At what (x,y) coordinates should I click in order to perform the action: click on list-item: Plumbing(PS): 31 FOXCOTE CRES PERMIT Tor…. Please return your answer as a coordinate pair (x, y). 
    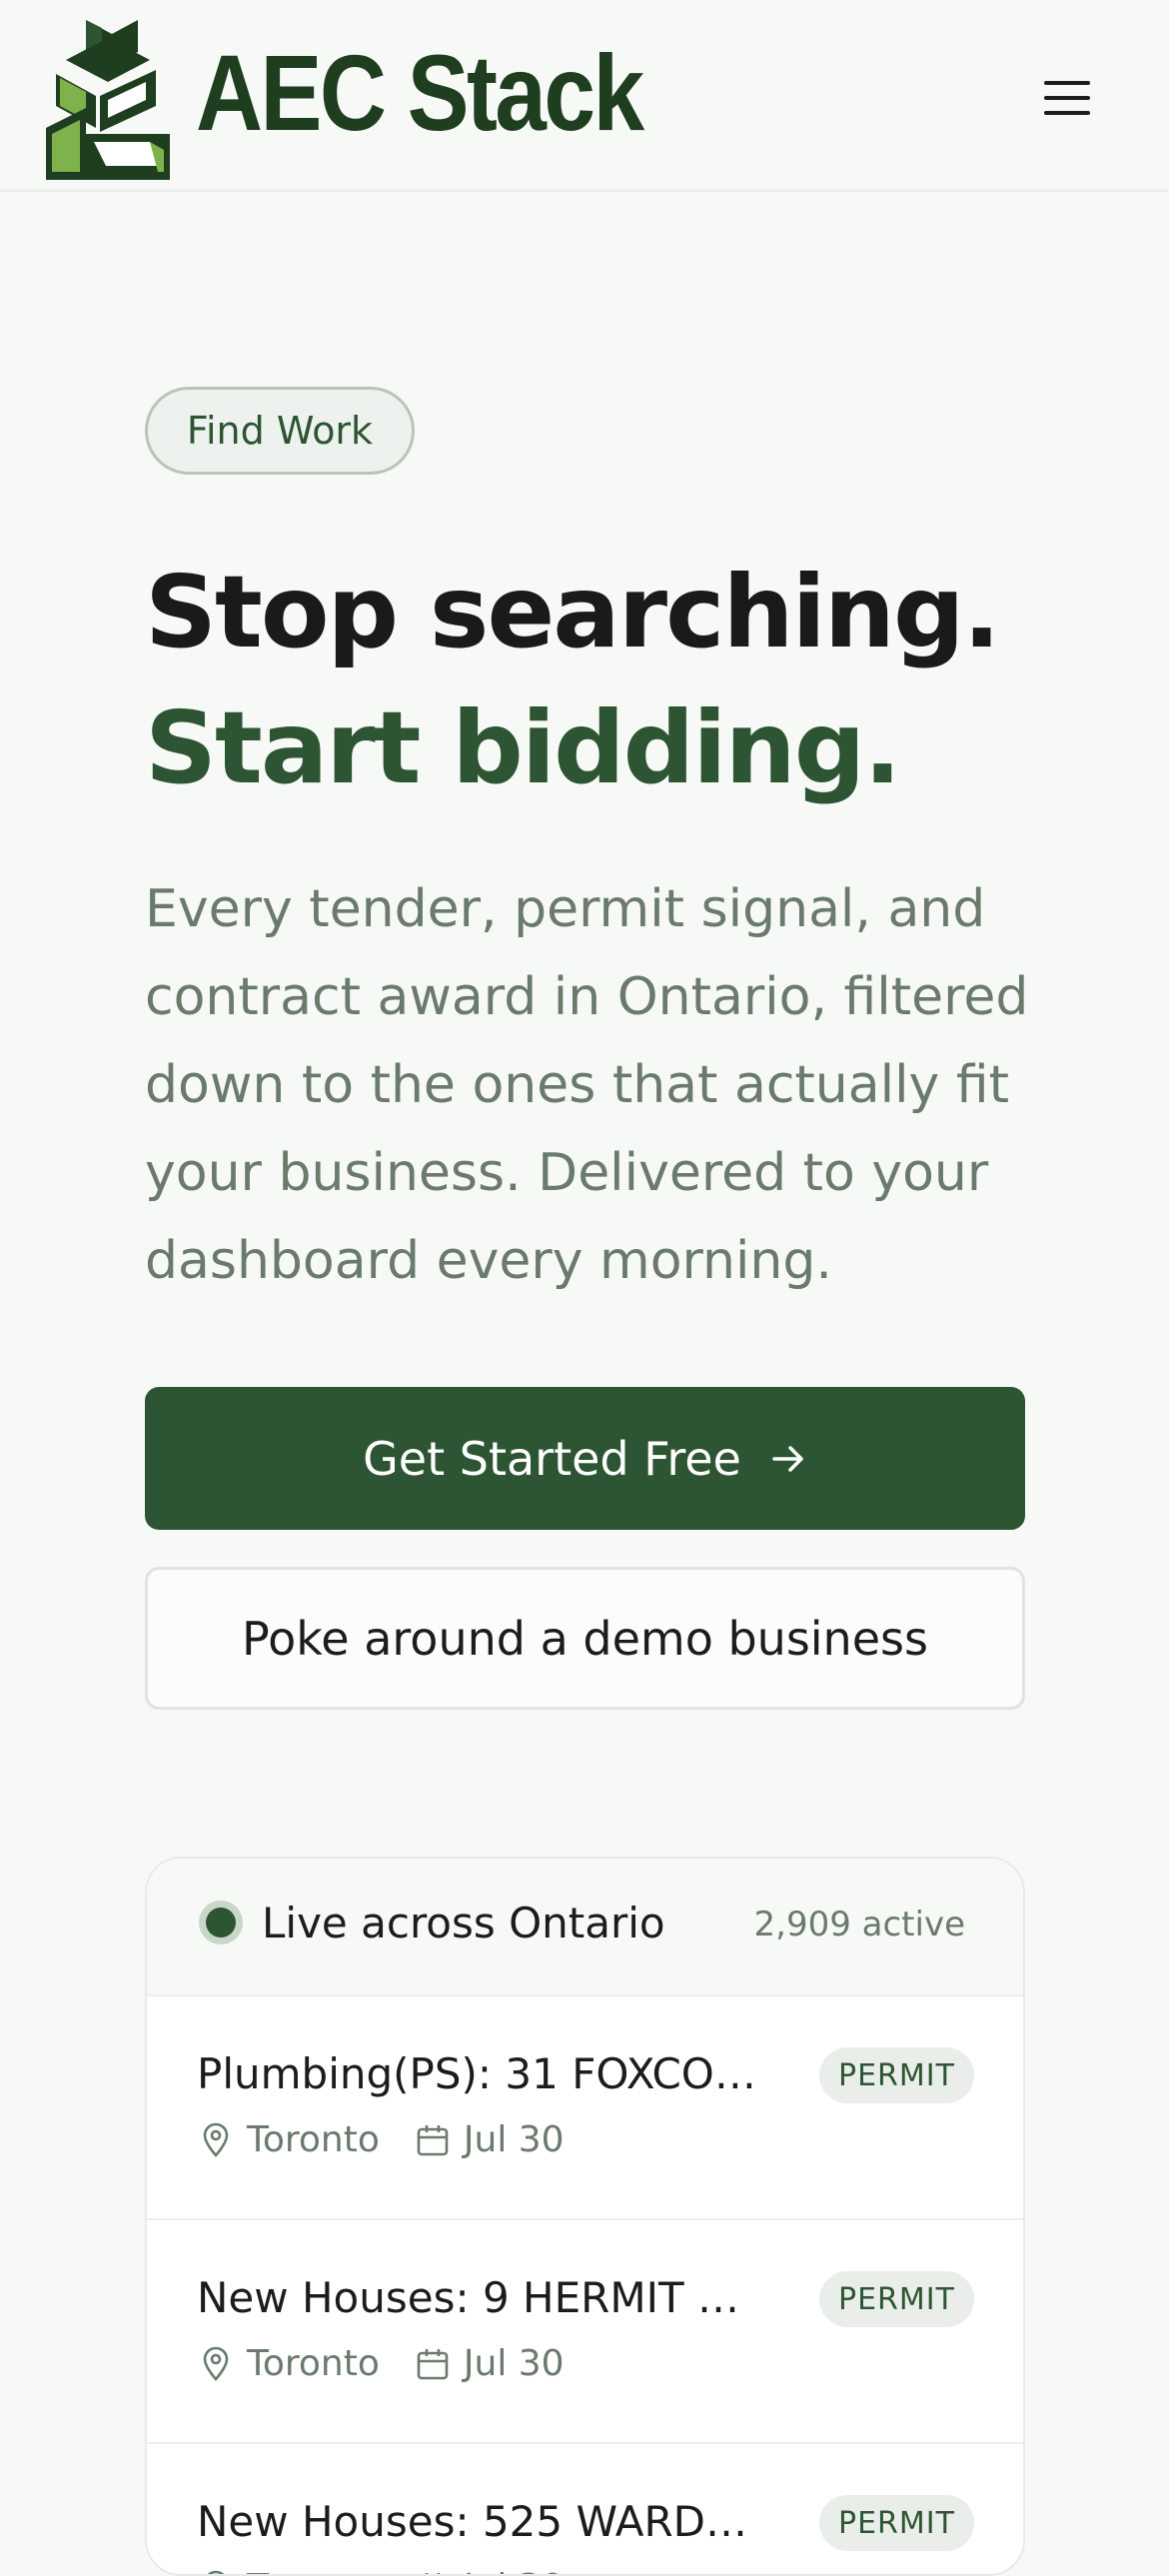
    Looking at the image, I should click on (585, 2108).